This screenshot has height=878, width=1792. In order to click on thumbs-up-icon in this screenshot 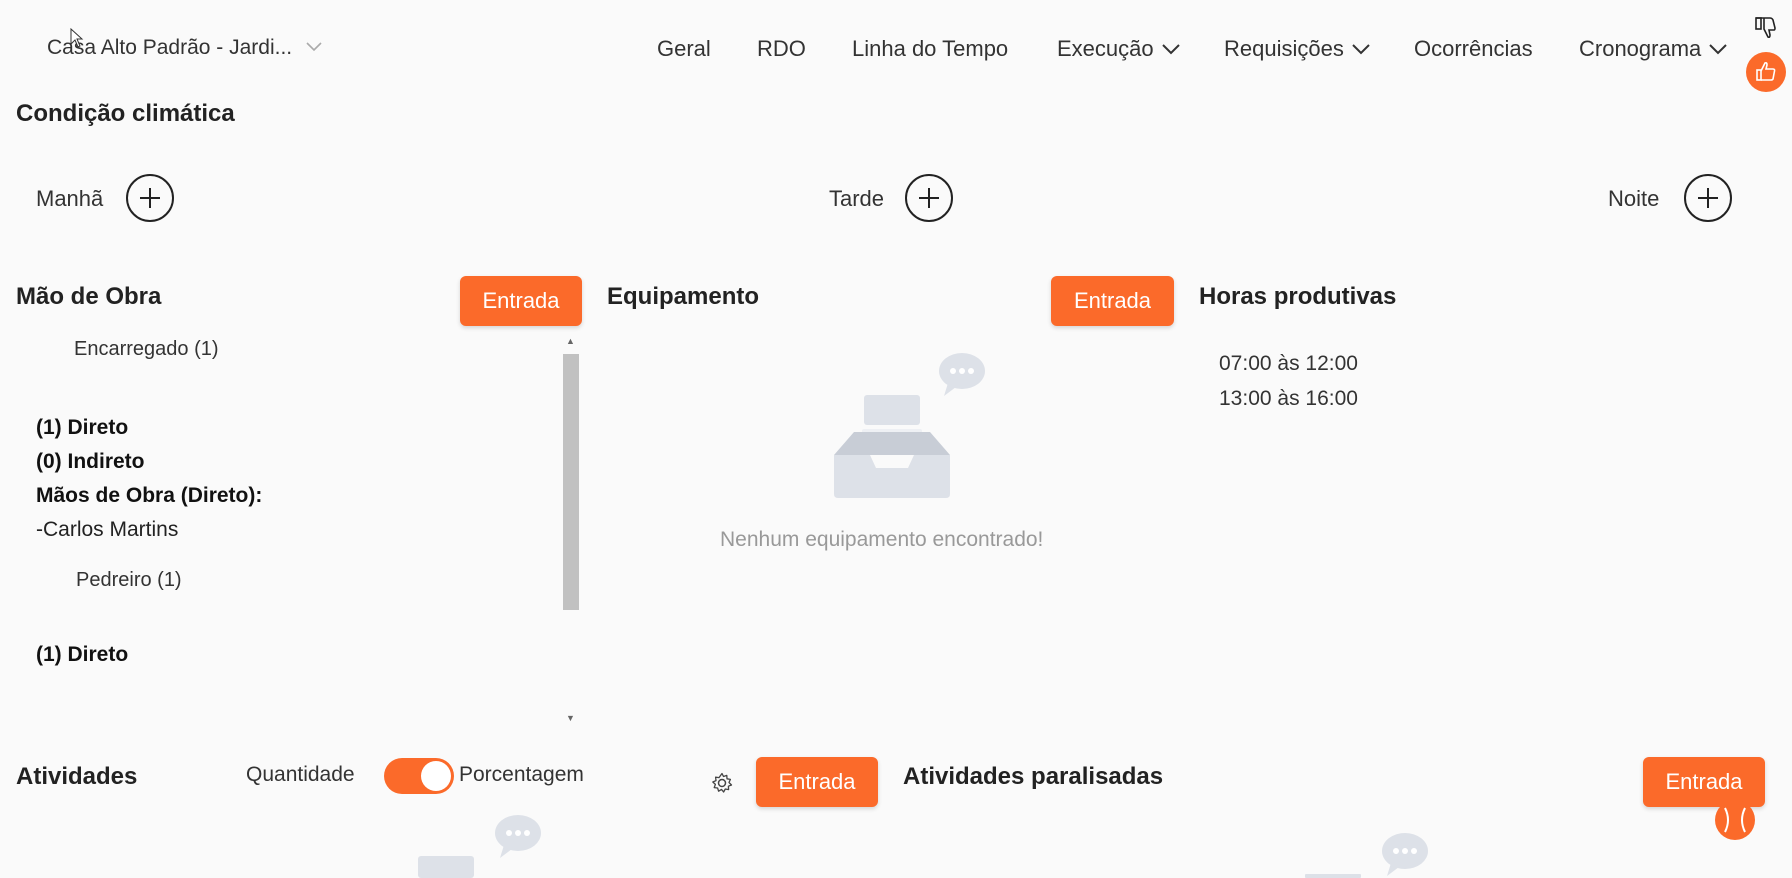, I will do `click(1766, 72)`.